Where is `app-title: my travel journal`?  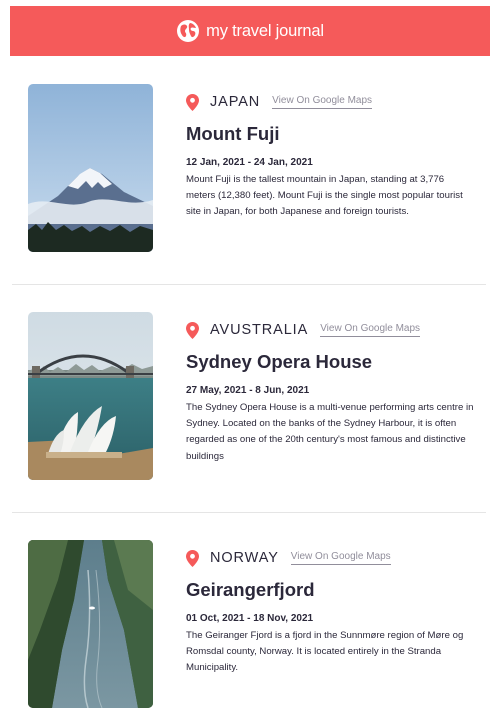
app-title: my travel journal is located at coordinates (265, 30).